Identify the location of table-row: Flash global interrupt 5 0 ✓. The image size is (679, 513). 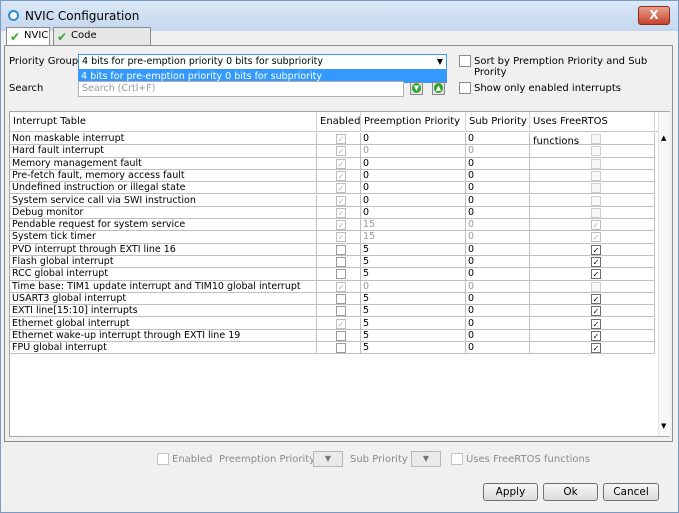
(334, 262).